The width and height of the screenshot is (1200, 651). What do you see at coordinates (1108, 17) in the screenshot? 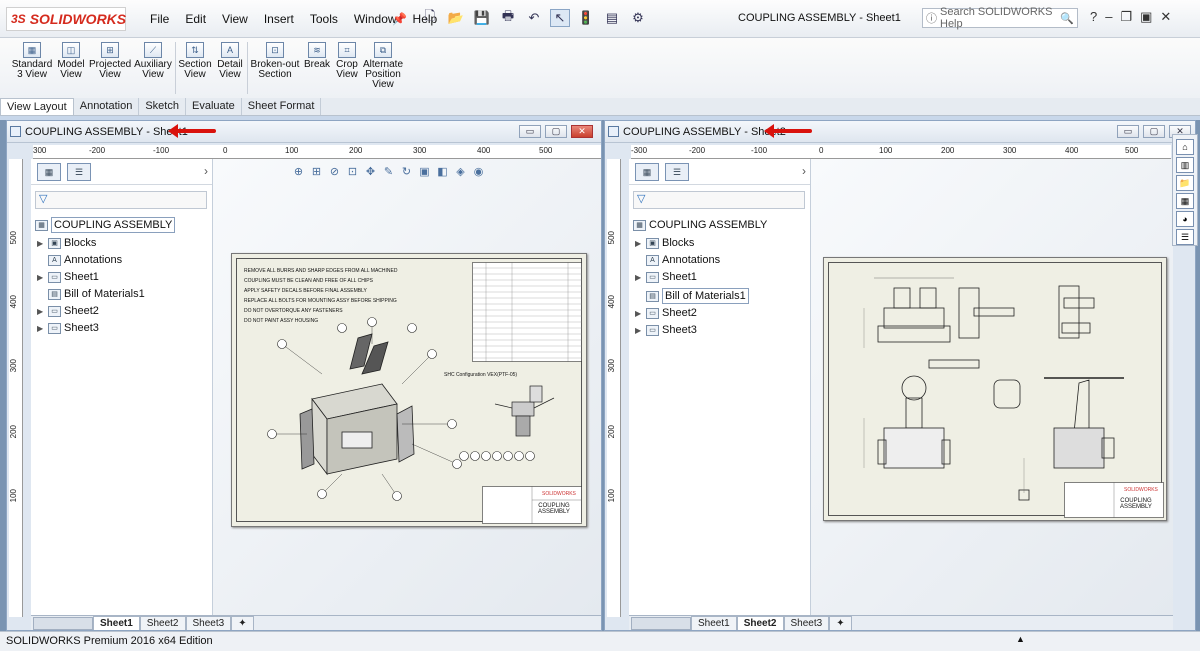
I see `minimize-button: –` at bounding box center [1108, 17].